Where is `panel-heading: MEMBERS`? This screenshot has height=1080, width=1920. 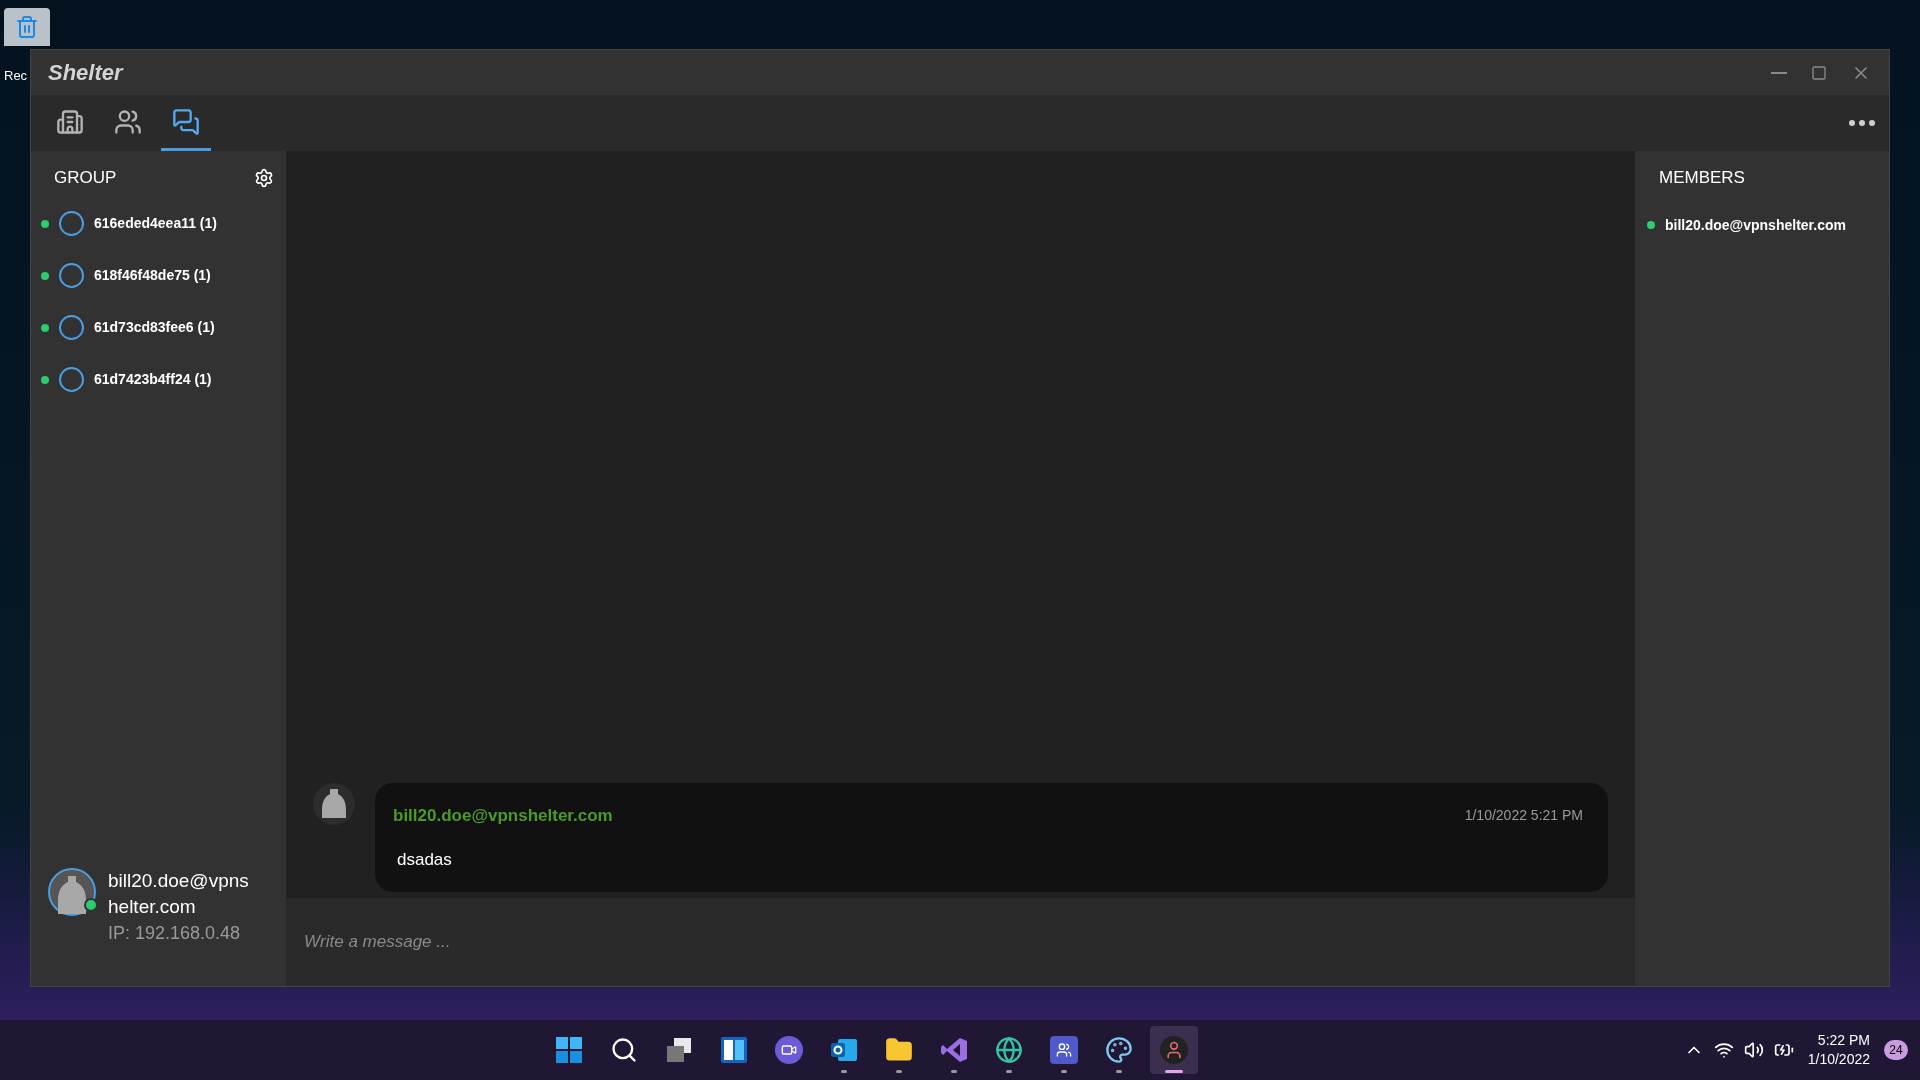 panel-heading: MEMBERS is located at coordinates (1702, 178).